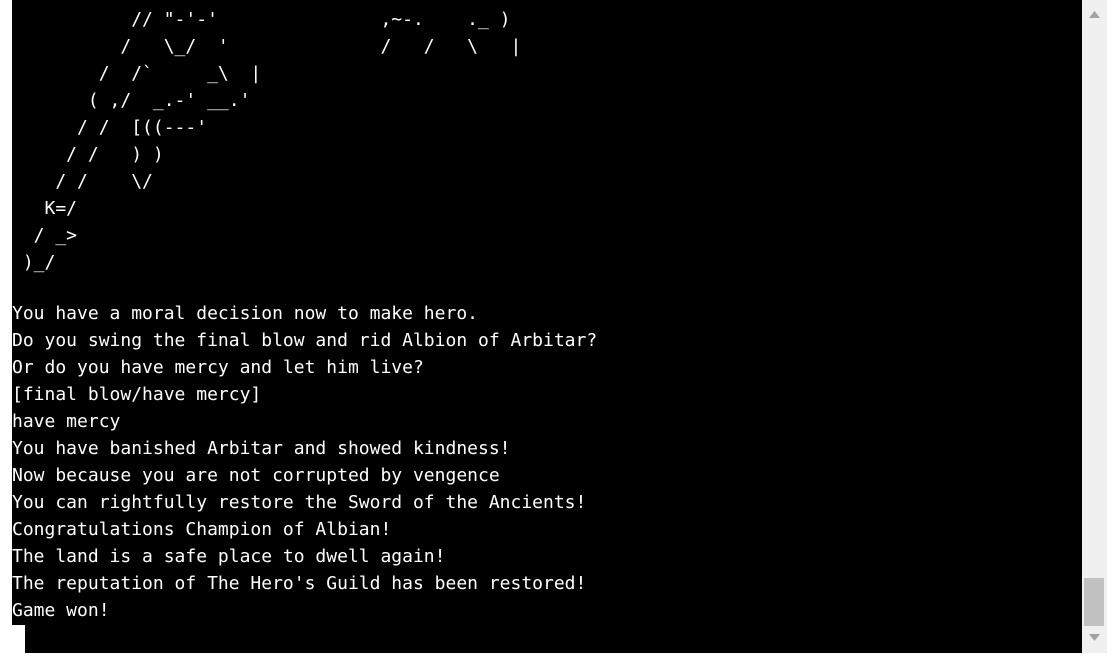 This screenshot has height=663, width=1117. I want to click on triangle-down-icon, so click(1094, 637).